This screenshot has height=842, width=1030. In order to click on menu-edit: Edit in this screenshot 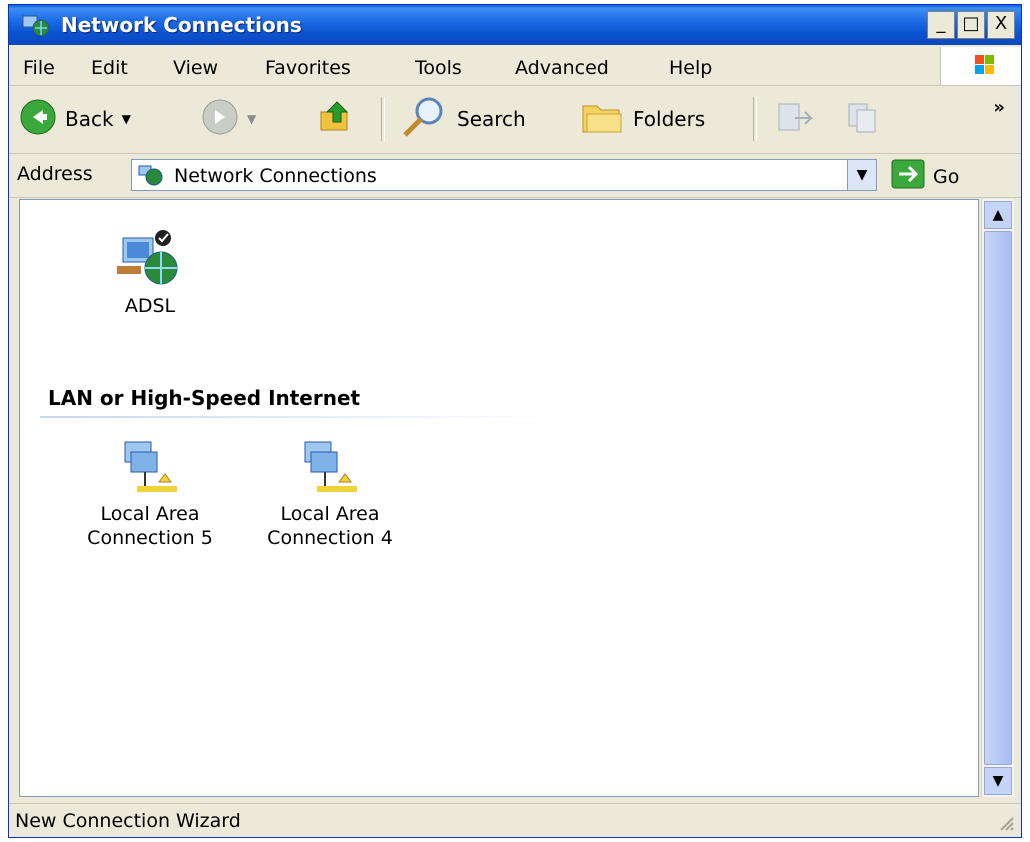, I will do `click(109, 68)`.